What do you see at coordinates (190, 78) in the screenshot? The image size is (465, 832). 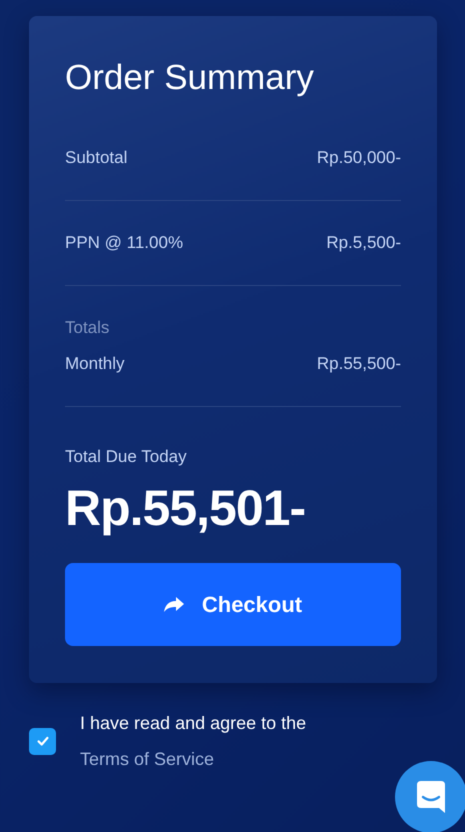 I see `card-title: Order Summary` at bounding box center [190, 78].